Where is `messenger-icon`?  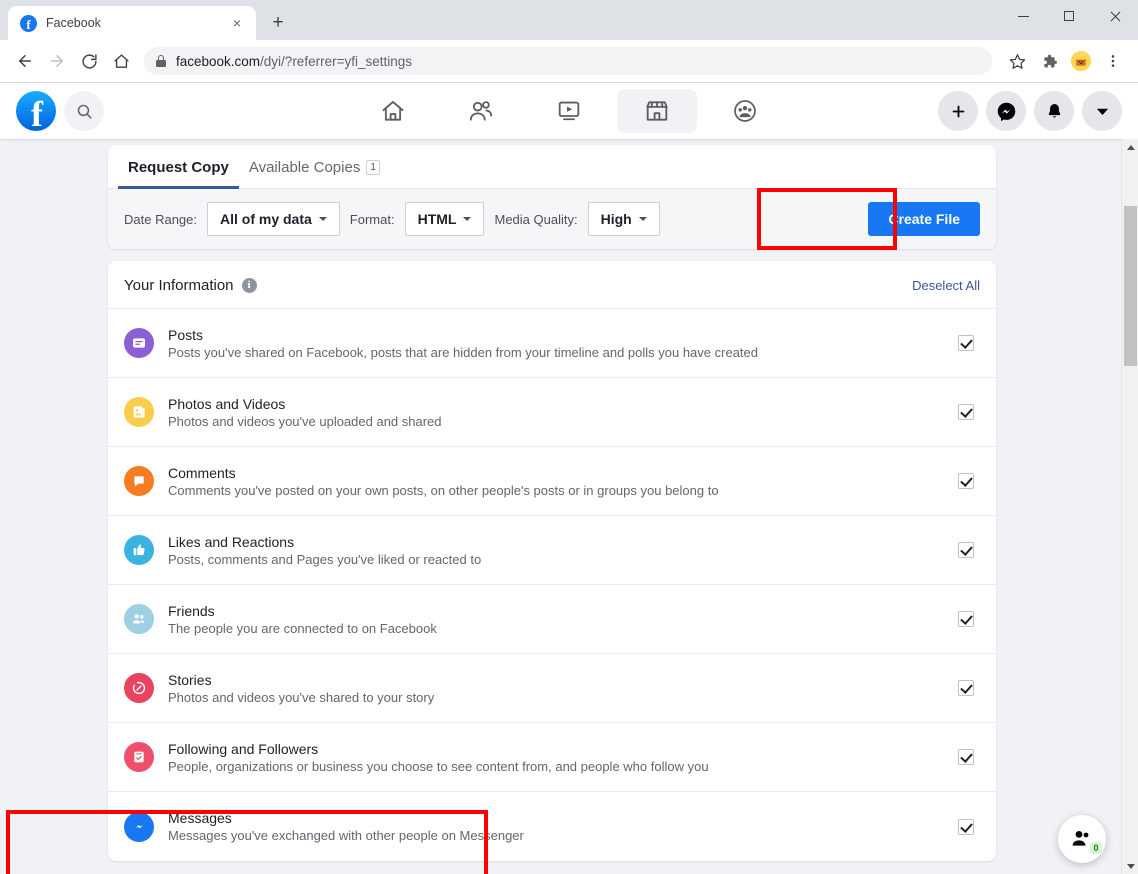
messenger-icon is located at coordinates (1006, 111).